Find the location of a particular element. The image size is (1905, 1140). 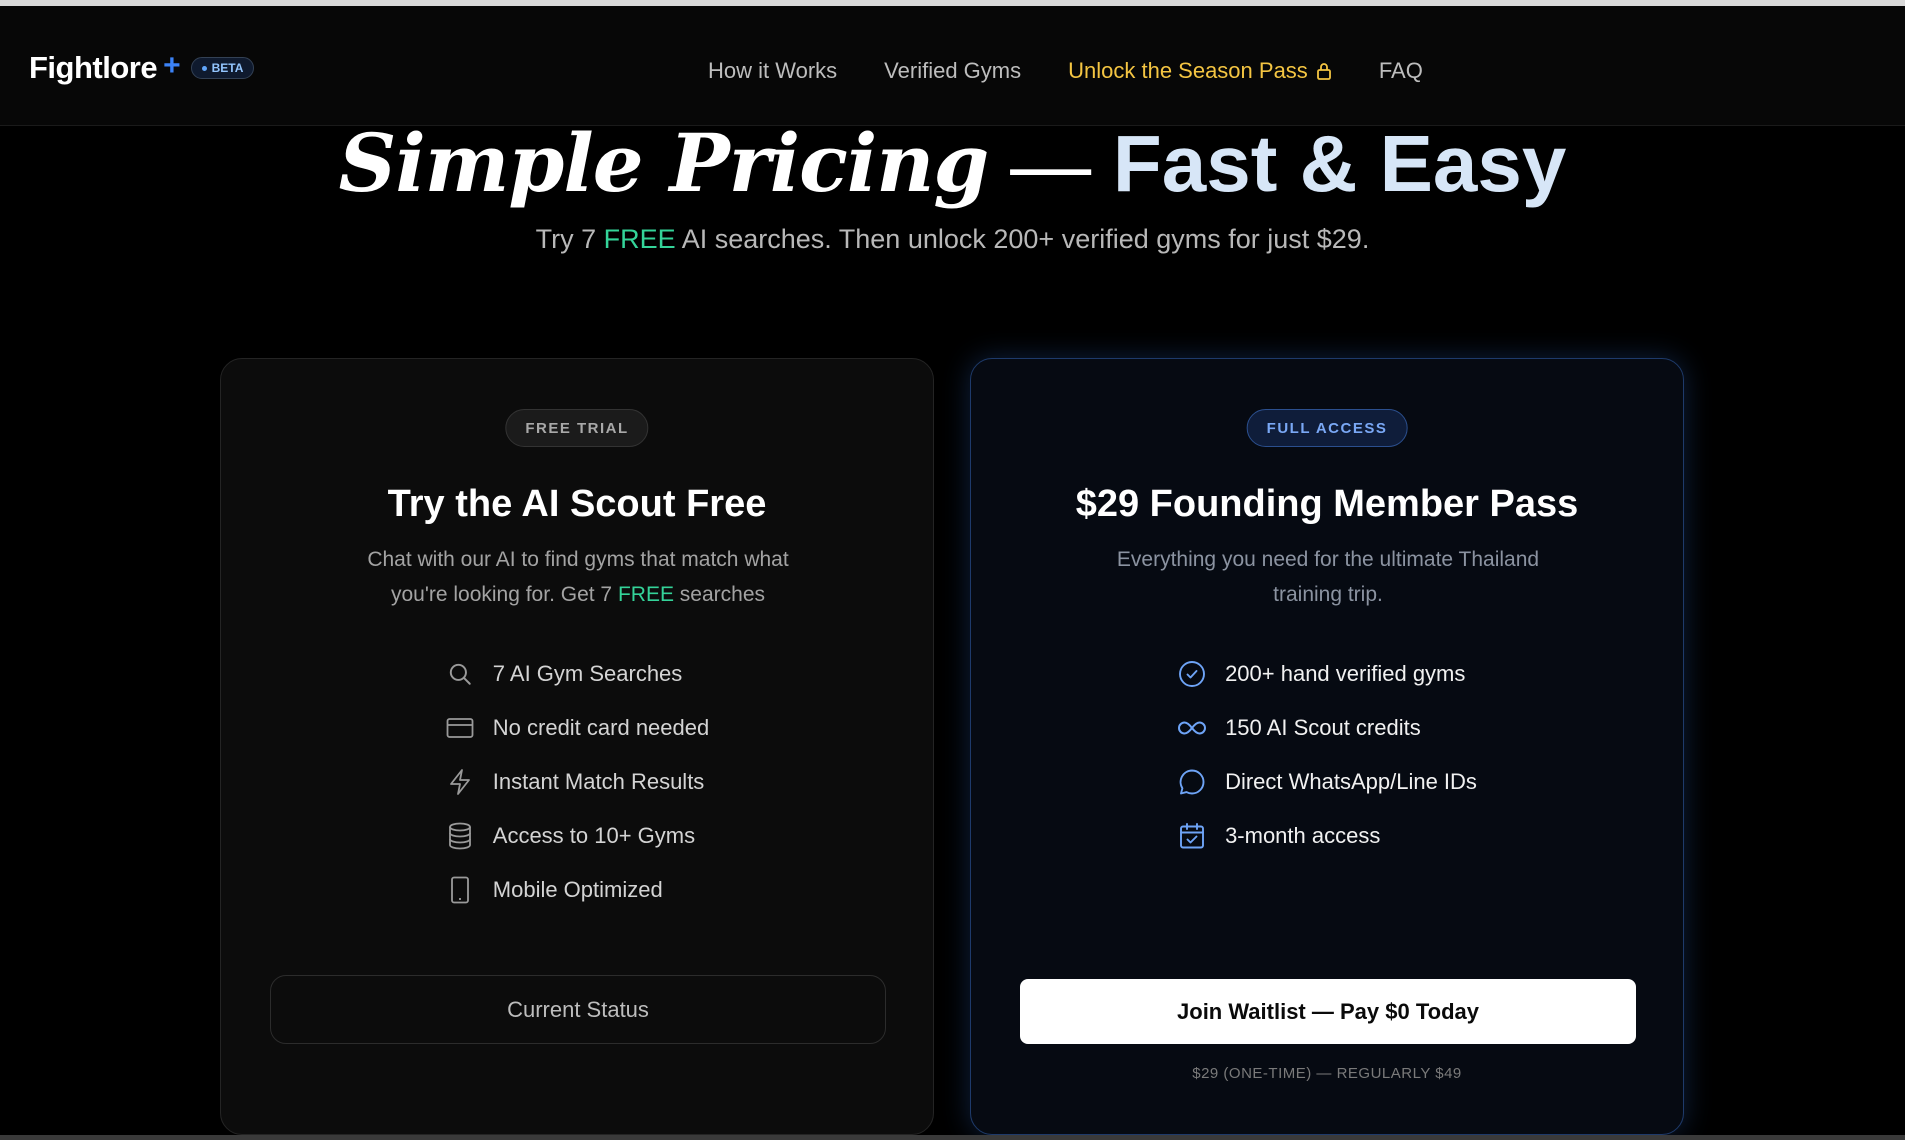

price-note: $29 (ONE-TIME) — REGULARLY $49 is located at coordinates (1327, 1073).